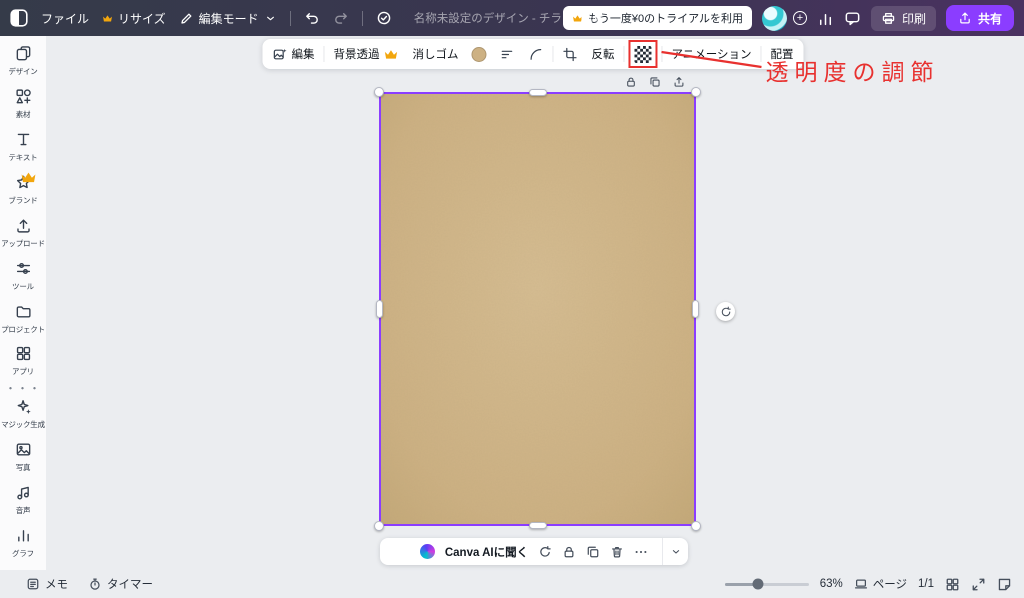 The height and width of the screenshot is (598, 1024). What do you see at coordinates (643, 54) in the screenshot?
I see `transparency-button` at bounding box center [643, 54].